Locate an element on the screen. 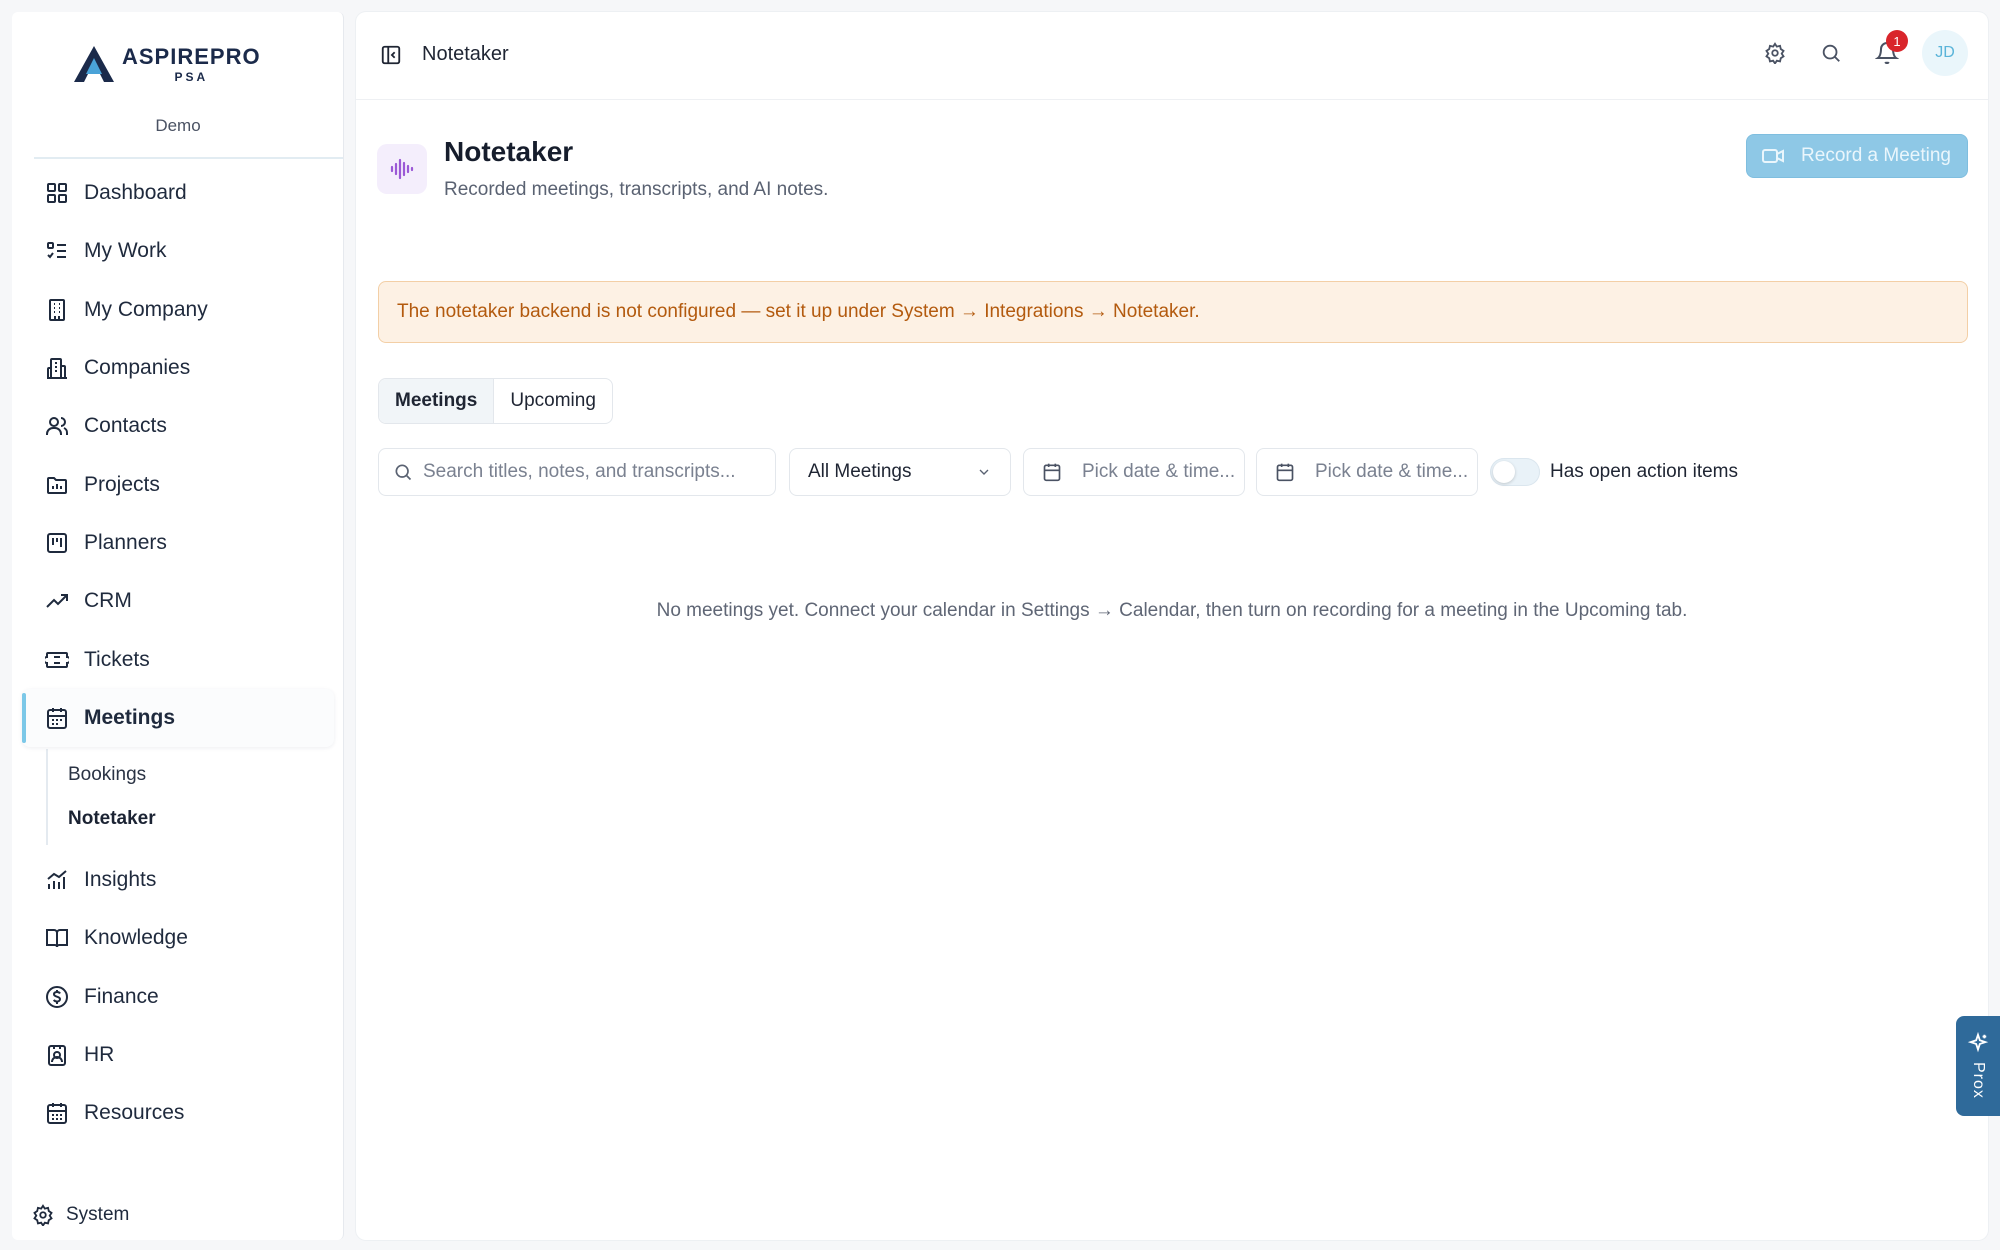 The height and width of the screenshot is (1250, 2000). sidebar-item-resources: Resources is located at coordinates (178, 1113).